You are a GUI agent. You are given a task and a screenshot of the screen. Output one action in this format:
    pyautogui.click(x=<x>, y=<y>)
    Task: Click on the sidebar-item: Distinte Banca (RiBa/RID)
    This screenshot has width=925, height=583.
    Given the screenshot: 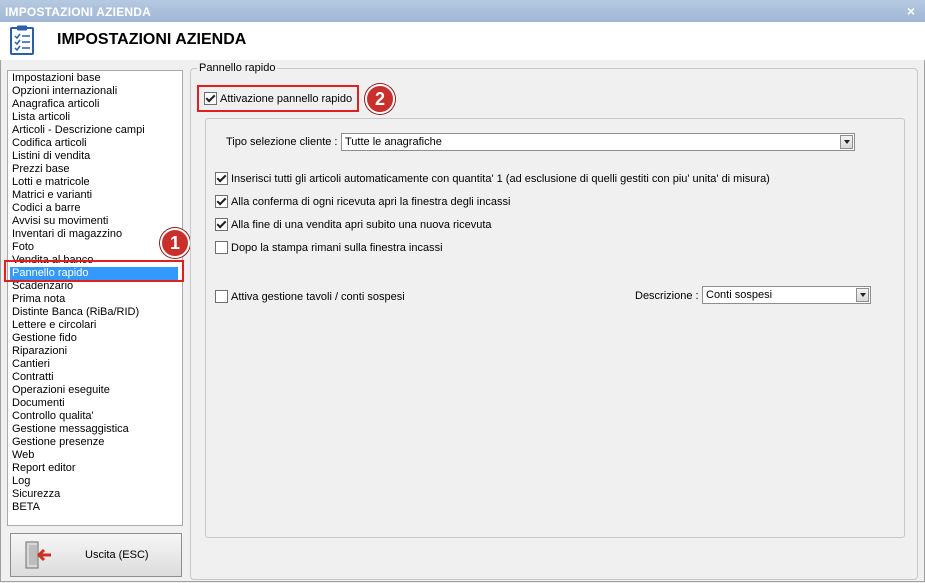 What is the action you would take?
    pyautogui.click(x=75, y=312)
    